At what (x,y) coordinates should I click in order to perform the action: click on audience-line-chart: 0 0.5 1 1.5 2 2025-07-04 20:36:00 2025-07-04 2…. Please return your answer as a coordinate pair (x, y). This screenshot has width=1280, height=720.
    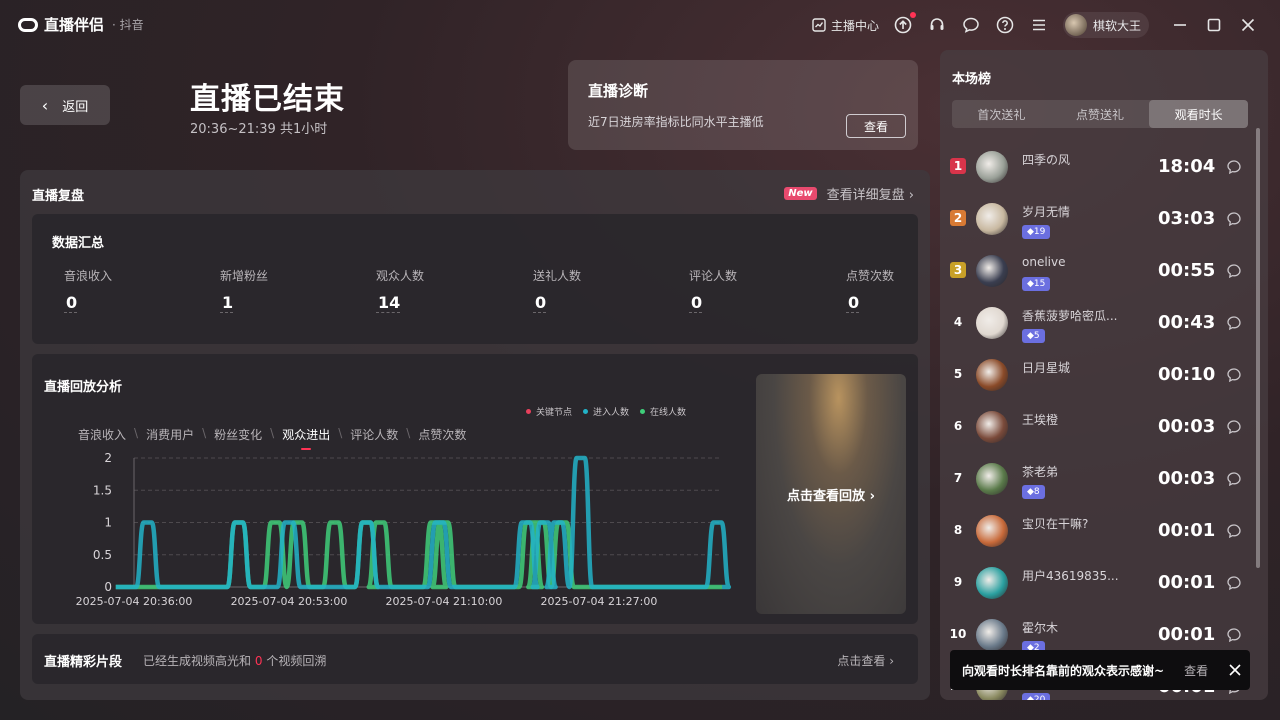
    Looking at the image, I should click on (404, 529).